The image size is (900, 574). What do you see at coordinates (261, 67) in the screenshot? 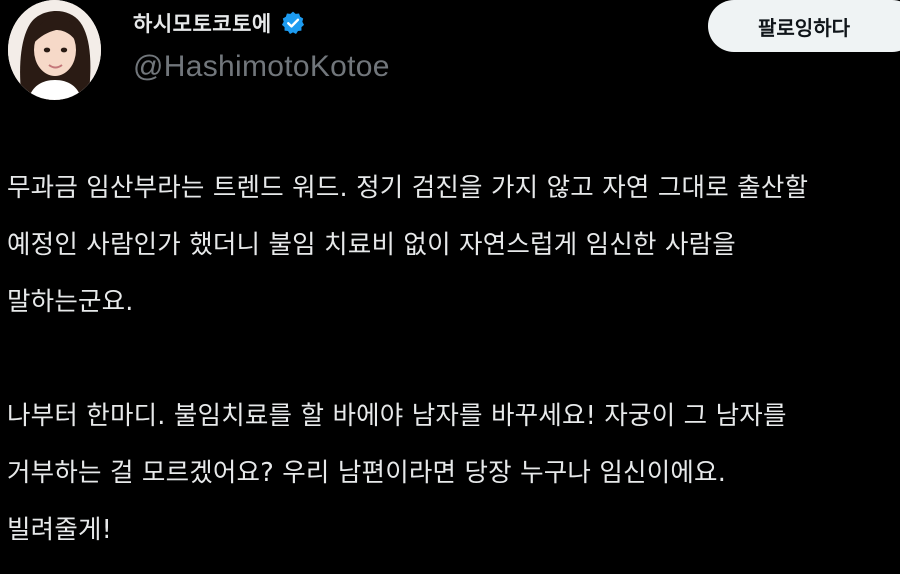
I see `author-handle: @HashimotoKotoe` at bounding box center [261, 67].